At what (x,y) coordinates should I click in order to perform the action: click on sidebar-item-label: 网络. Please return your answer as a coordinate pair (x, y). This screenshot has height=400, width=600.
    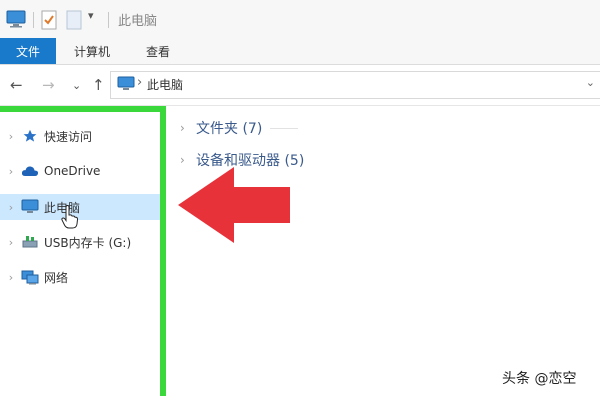
    Looking at the image, I should click on (56, 277).